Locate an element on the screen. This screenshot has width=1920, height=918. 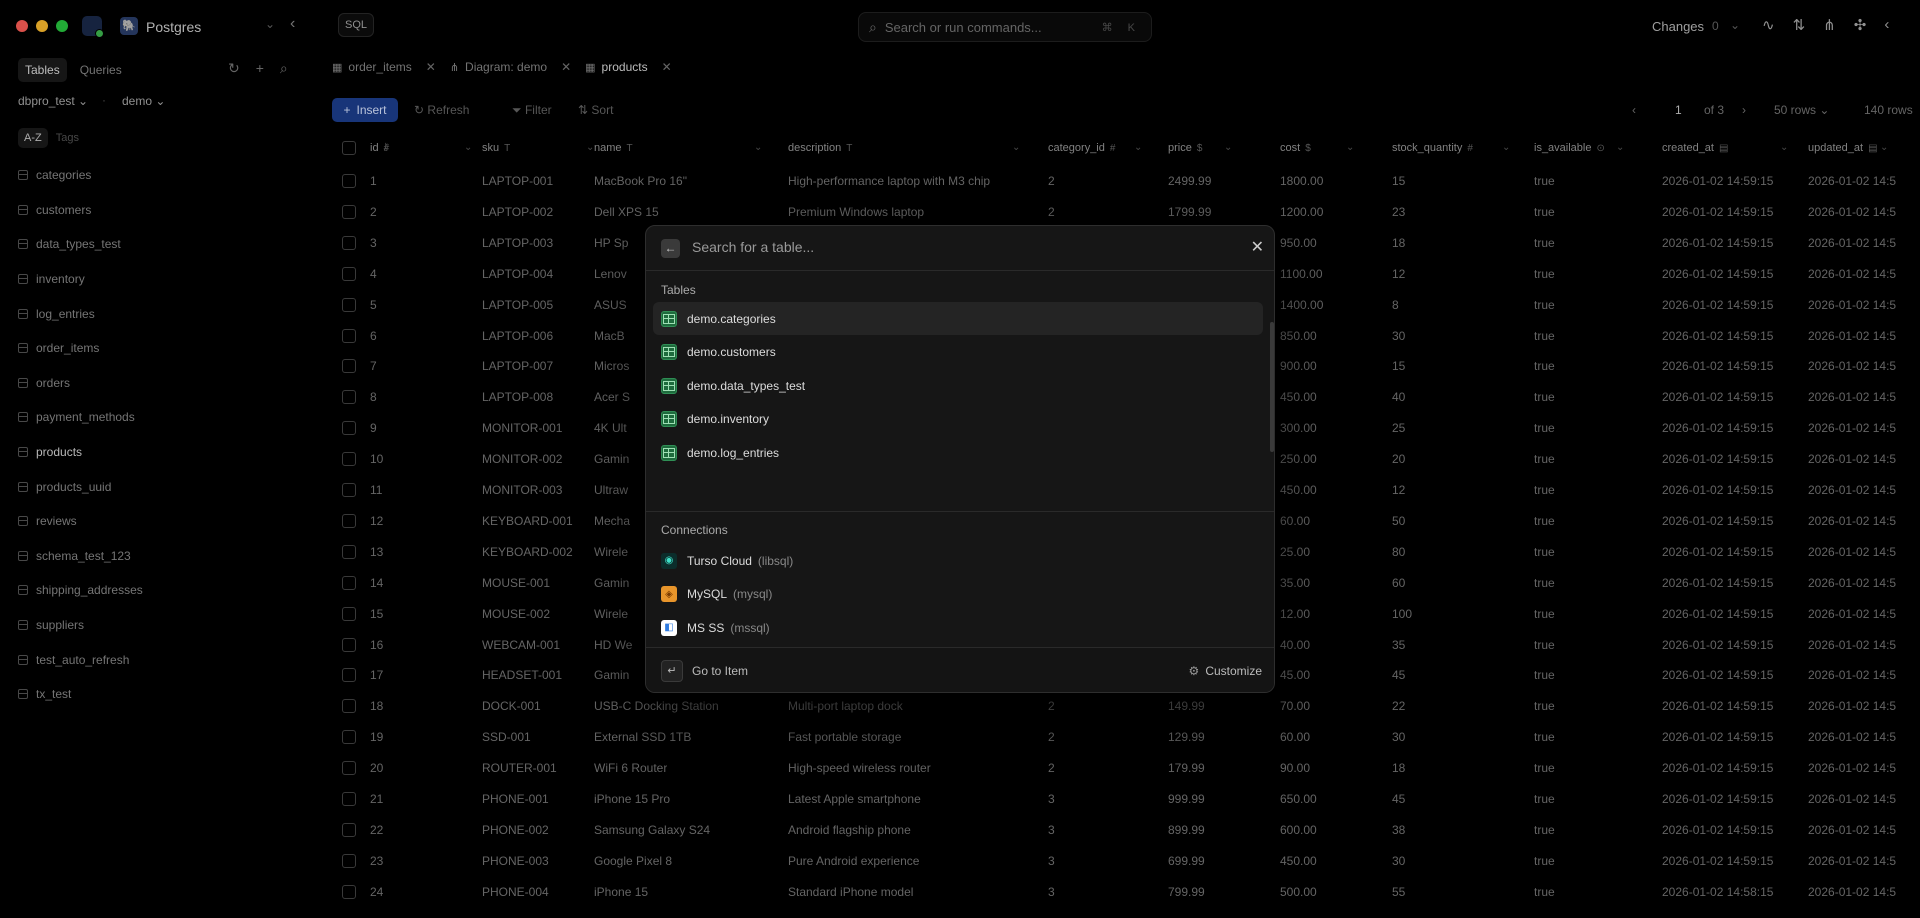
palette-connection-item: ◉ Turso Cloud (libsql) is located at coordinates (958, 560).